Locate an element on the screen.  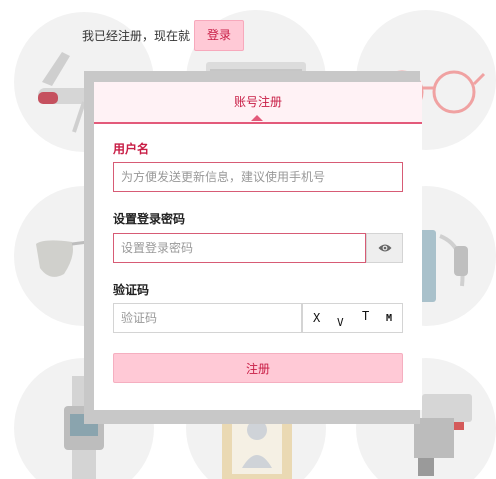
password-input is located at coordinates (239, 248).